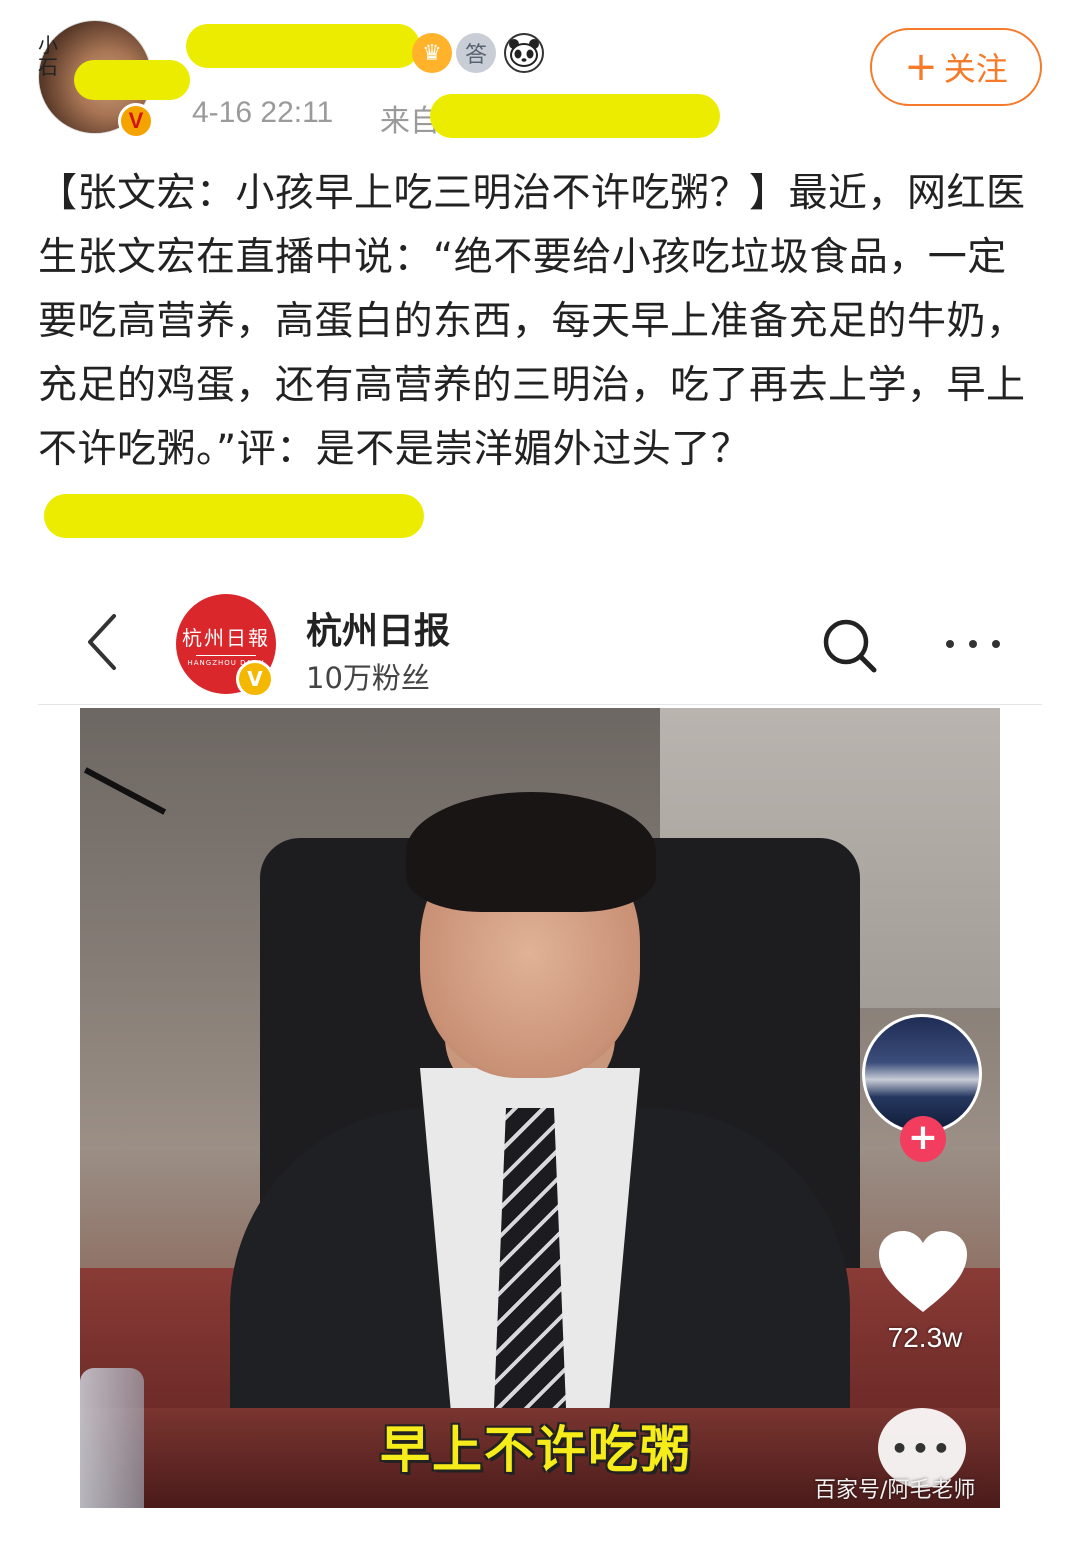 The image size is (1080, 1544). I want to click on like-count: 72.3w, so click(925, 1337).